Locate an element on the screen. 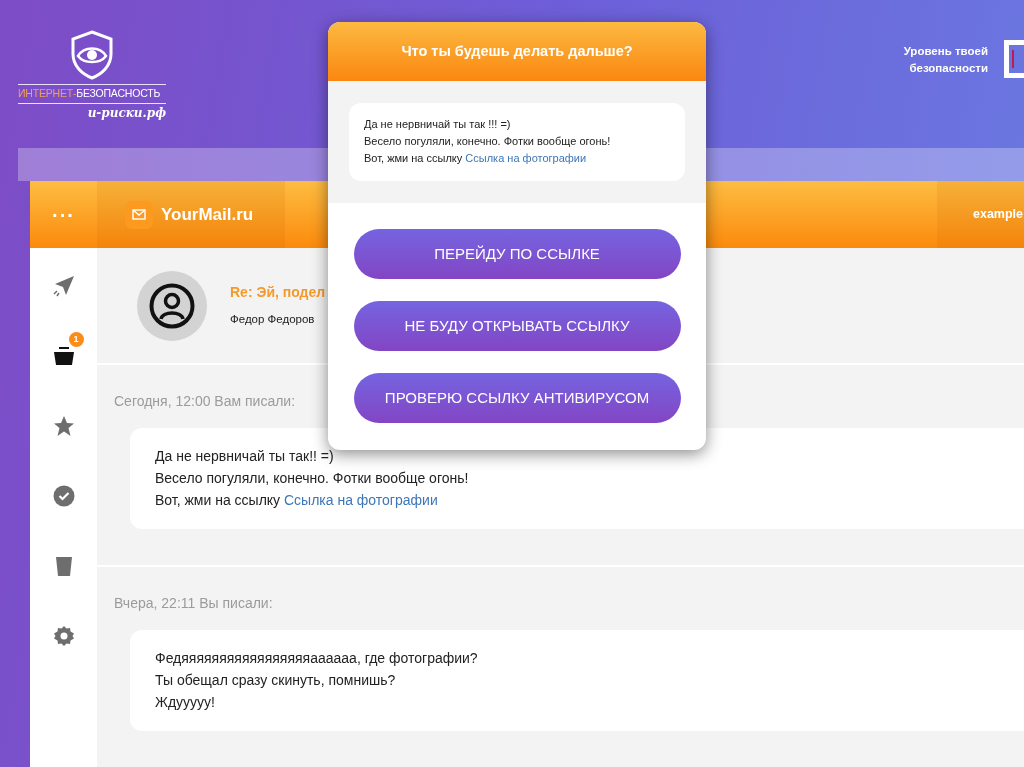 This screenshot has height=767, width=1024. dialog-title: Что ты будешь делать дальше? is located at coordinates (517, 51).